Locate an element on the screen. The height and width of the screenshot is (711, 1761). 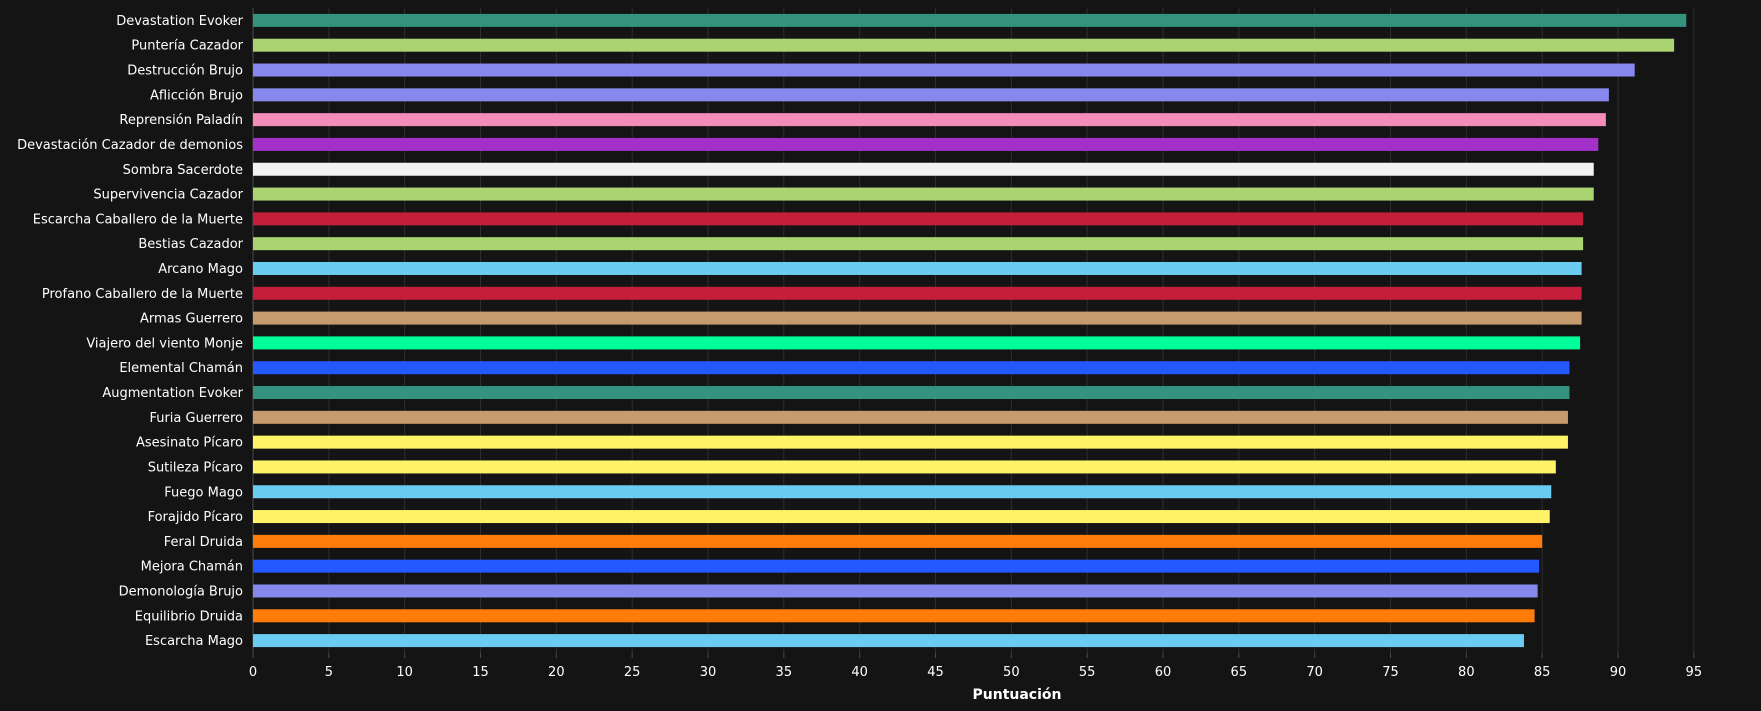
category-label: Equilibrio Druida is located at coordinates (189, 616).